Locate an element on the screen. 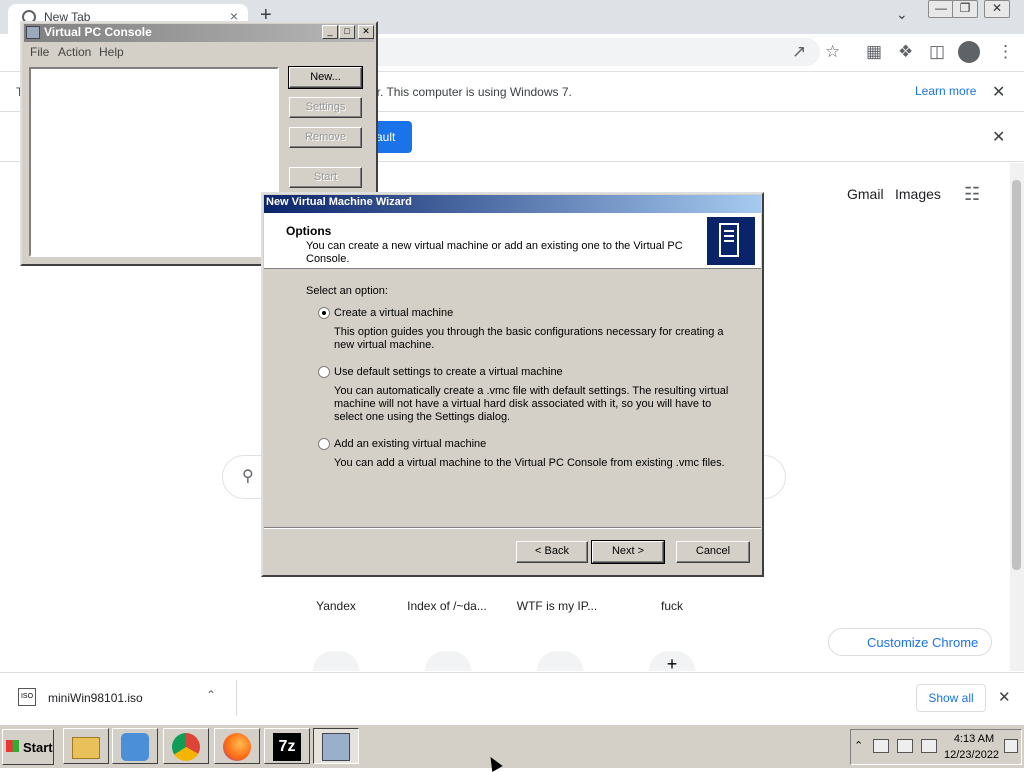 This screenshot has height=772, width=1024. shortcut-4: fuck is located at coordinates (672, 606).